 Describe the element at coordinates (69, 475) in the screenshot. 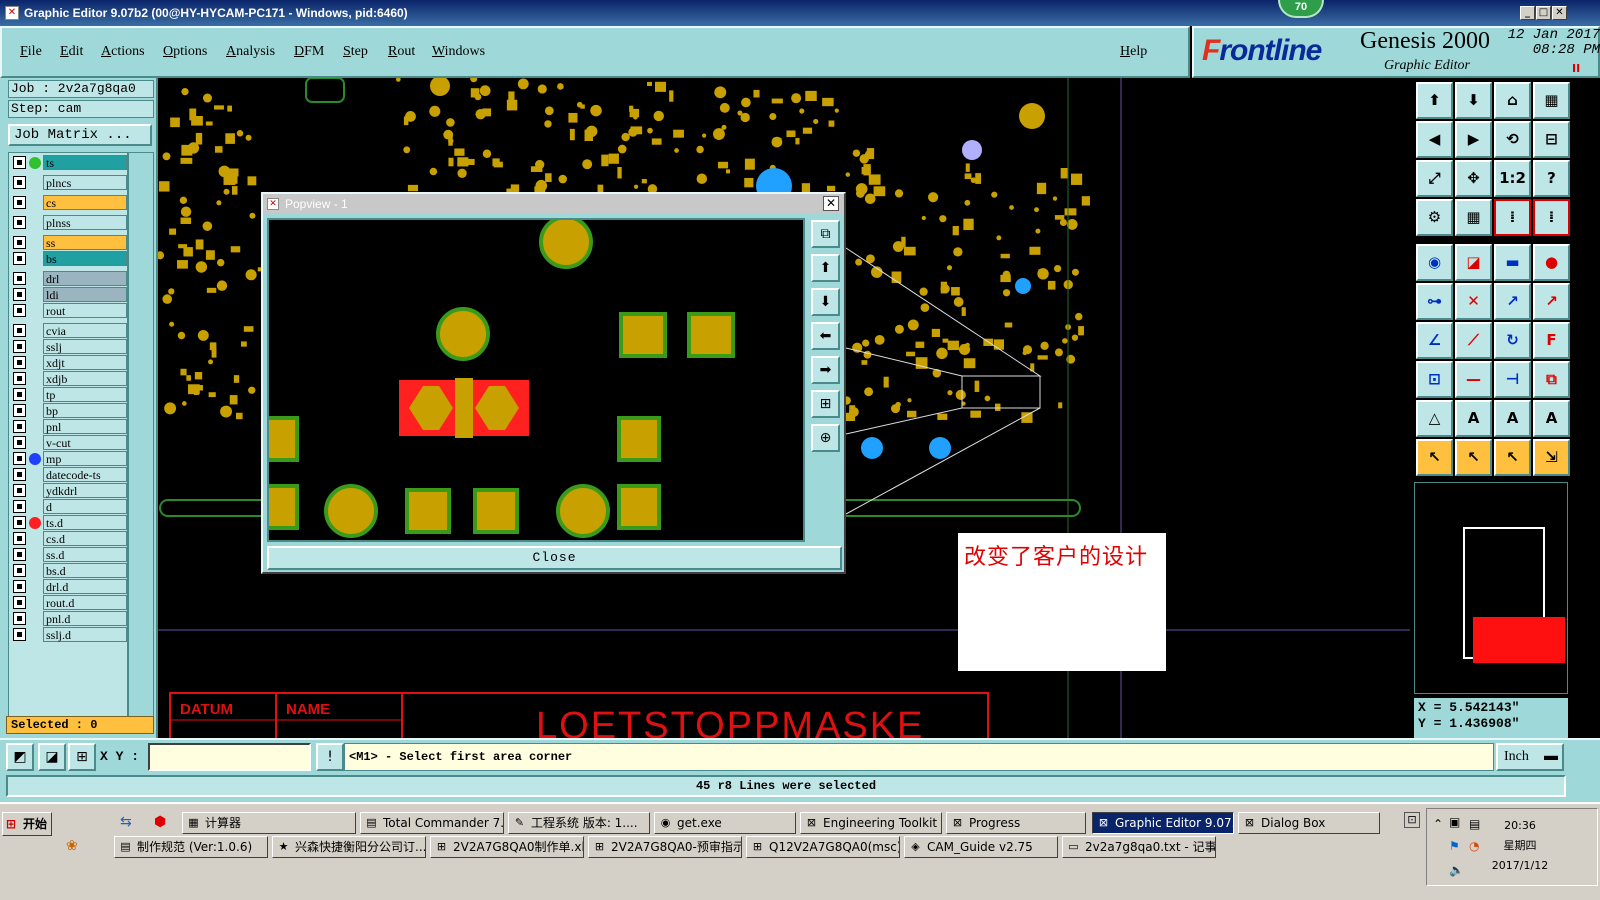

I see `layer-row-datecode-ts: datecode-ts` at that location.